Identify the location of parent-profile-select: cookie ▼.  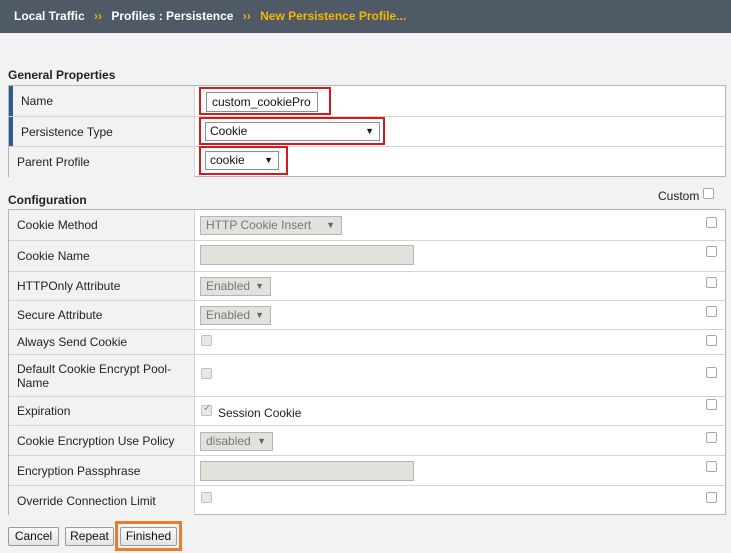
(242, 160).